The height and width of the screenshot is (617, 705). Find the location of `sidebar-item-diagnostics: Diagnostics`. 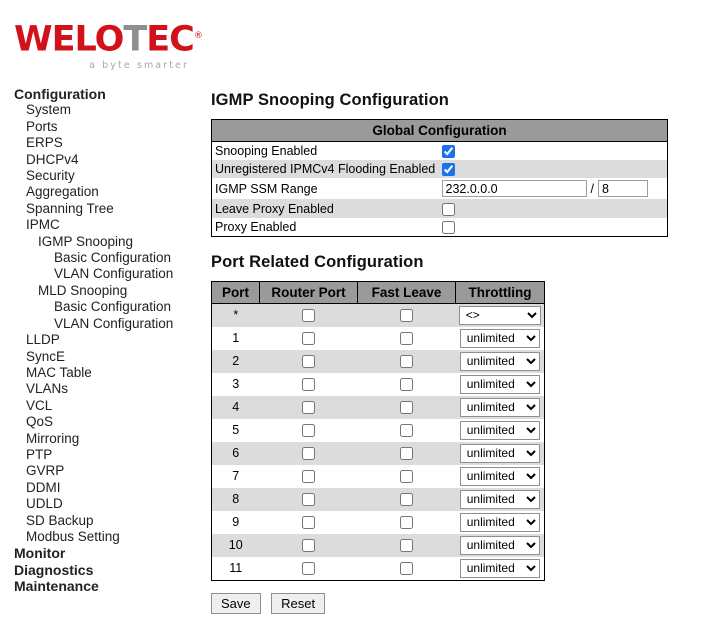

sidebar-item-diagnostics: Diagnostics is located at coordinates (100, 570).